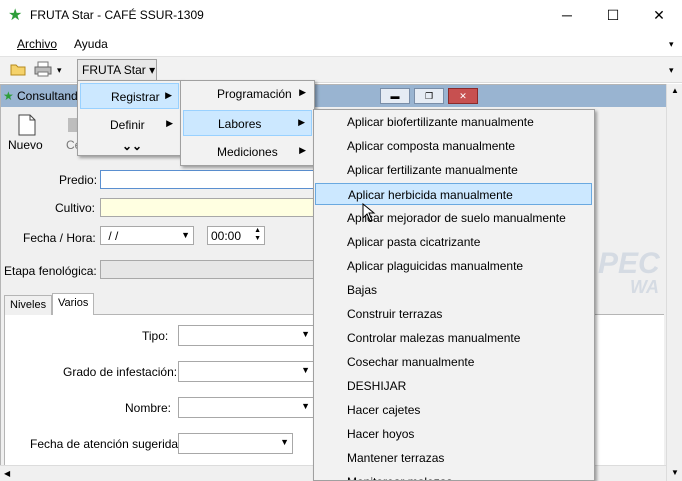  Describe the element at coordinates (27, 125) in the screenshot. I see `new-document-icon` at that location.